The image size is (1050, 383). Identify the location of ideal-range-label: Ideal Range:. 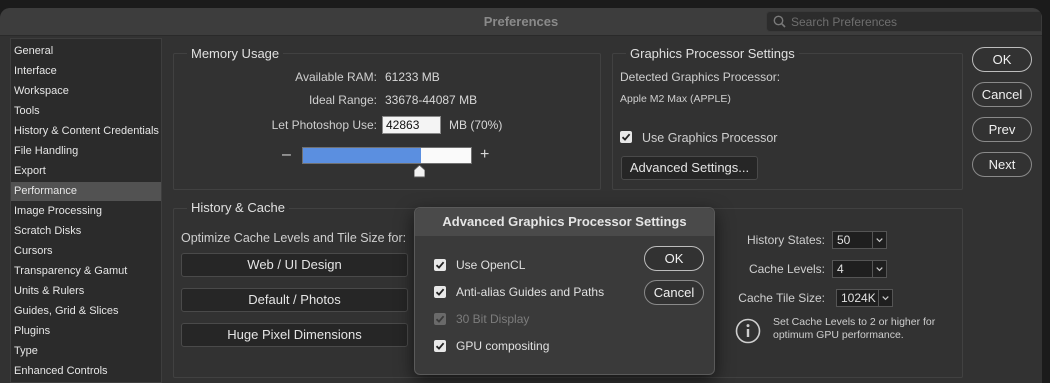
(342, 100).